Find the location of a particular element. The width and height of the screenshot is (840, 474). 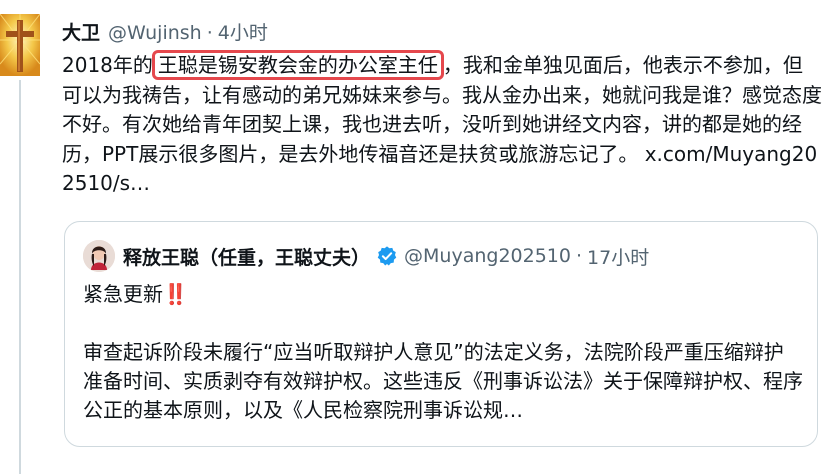

tweet-text-year: 2018年的 is located at coordinates (107, 65).